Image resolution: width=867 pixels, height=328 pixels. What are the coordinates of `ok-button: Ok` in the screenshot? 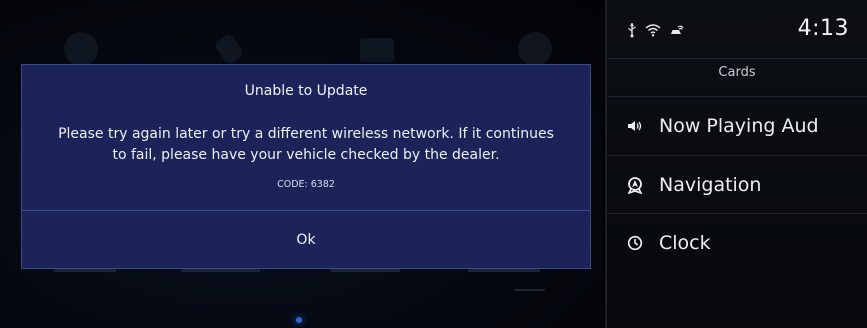 It's located at (306, 240).